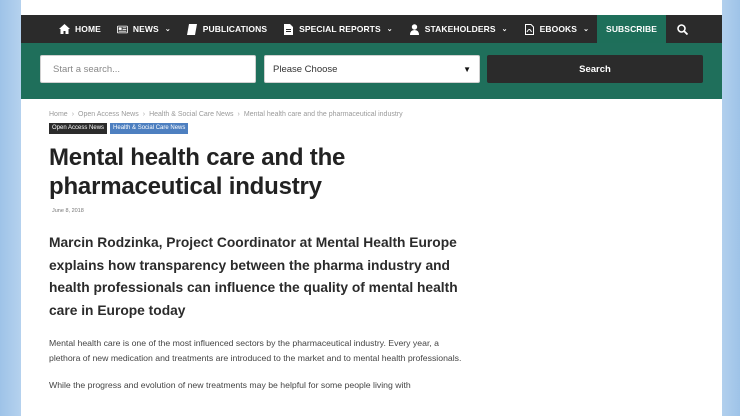  Describe the element at coordinates (288, 29) in the screenshot. I see `document-icon` at that location.